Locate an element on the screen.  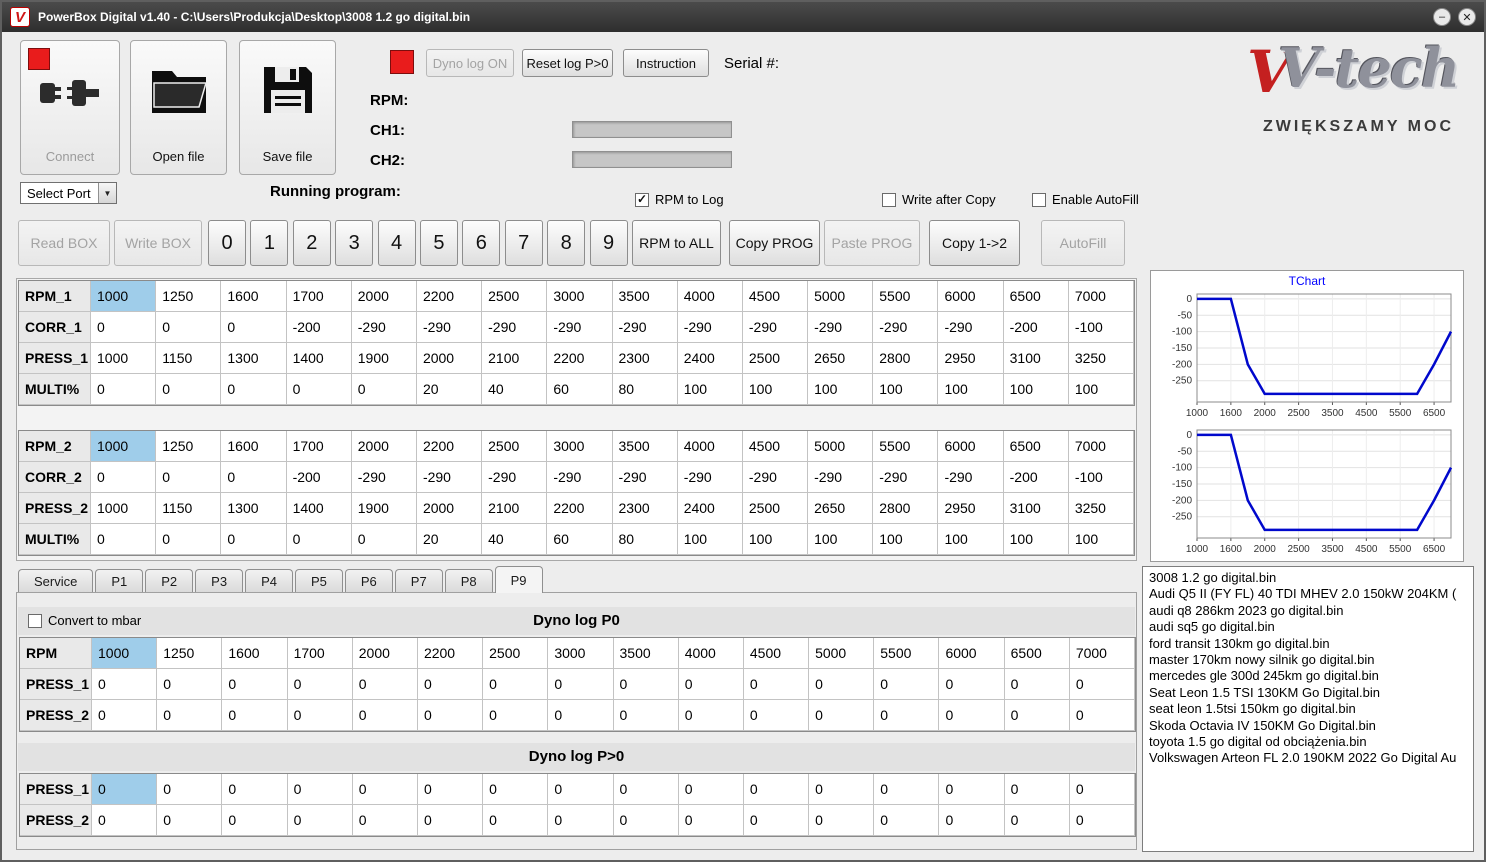
copy-1-to-2-button: Copy 1->2 is located at coordinates (974, 243).